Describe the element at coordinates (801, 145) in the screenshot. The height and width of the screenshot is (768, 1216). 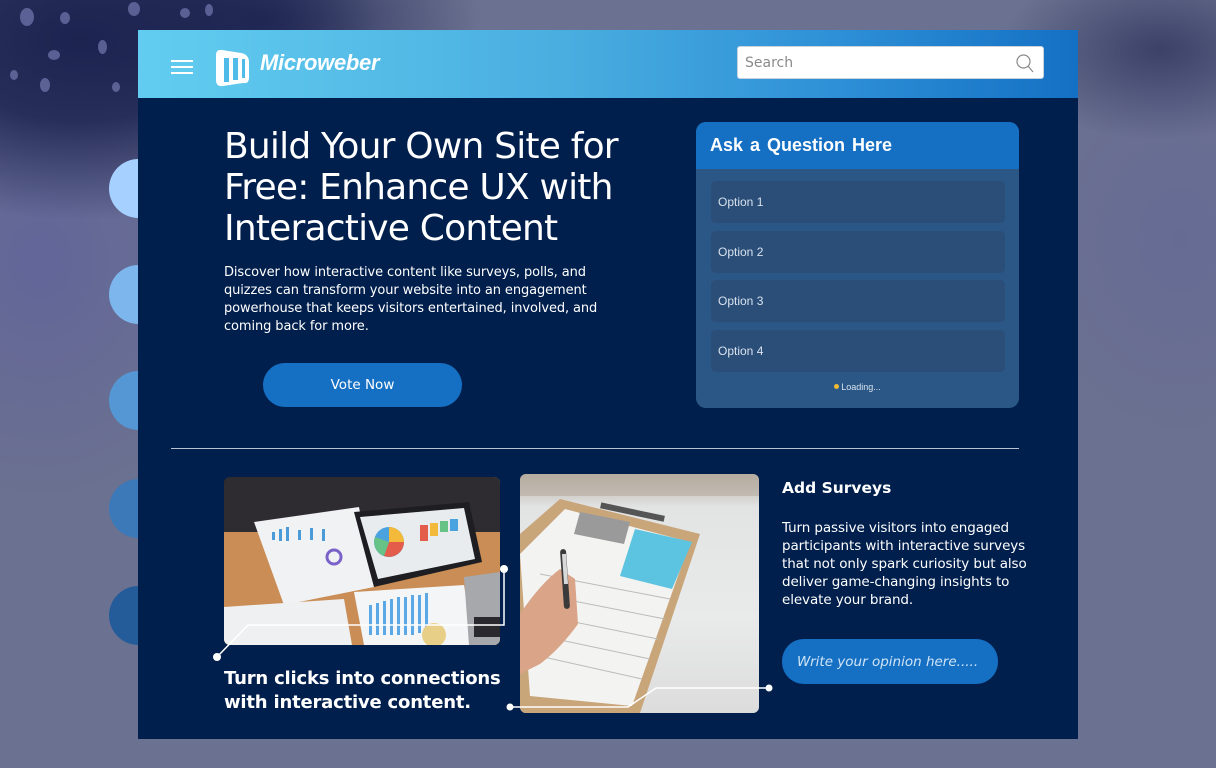
I see `poll-title: Ask a Question Here` at that location.